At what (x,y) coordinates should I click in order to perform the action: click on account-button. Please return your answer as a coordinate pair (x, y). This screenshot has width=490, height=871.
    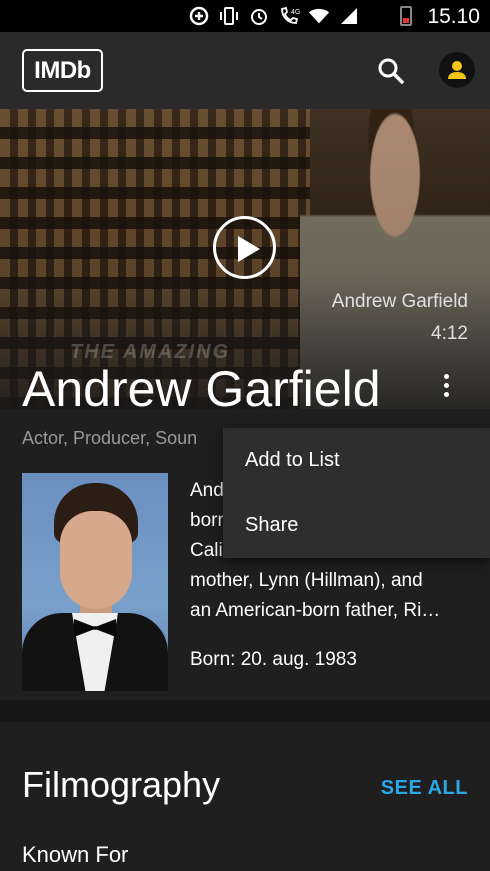
    Looking at the image, I should click on (457, 70).